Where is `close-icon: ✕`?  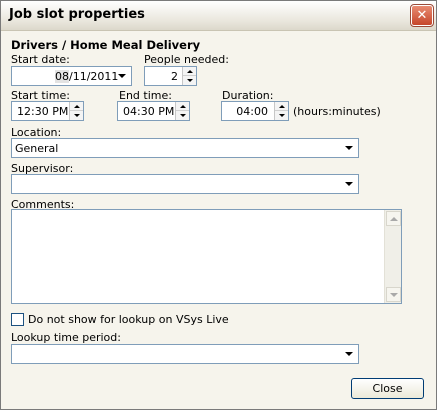
close-icon: ✕ is located at coordinates (422, 15).